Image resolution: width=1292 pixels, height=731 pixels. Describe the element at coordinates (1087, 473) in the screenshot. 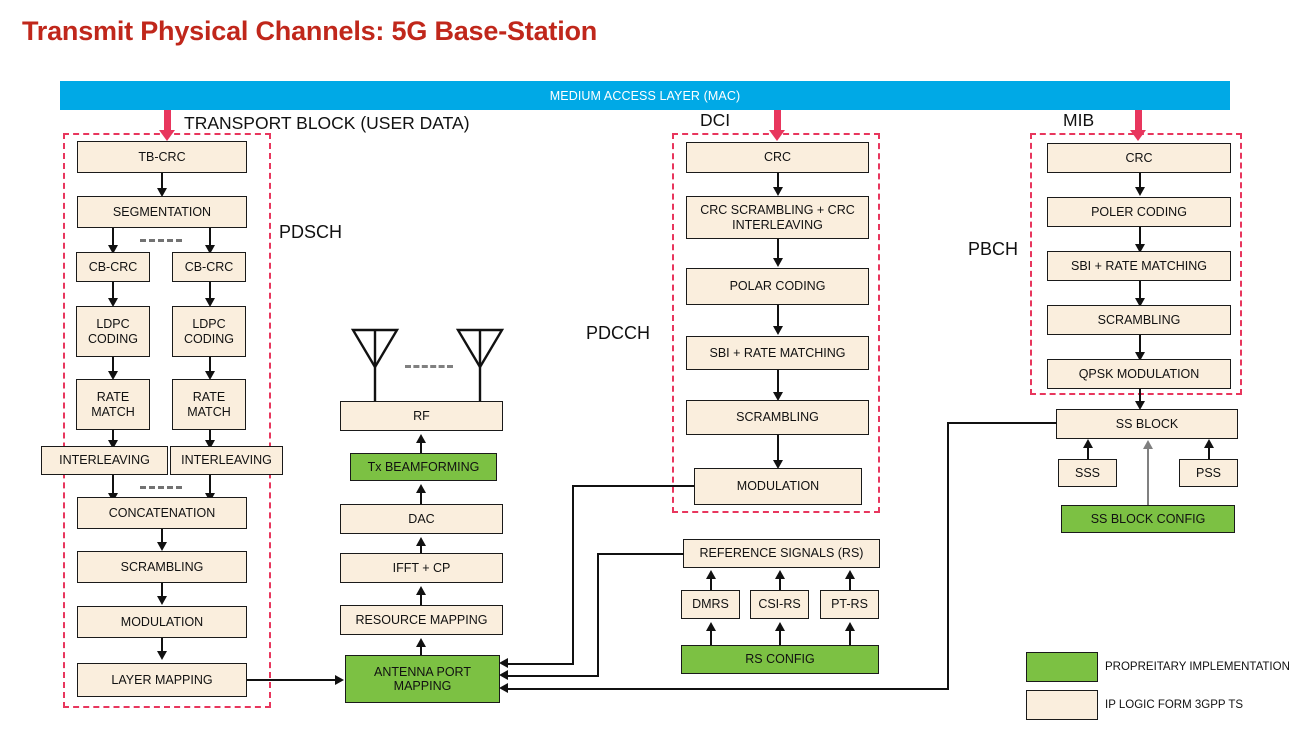

I see `block-sss: SSS` at that location.